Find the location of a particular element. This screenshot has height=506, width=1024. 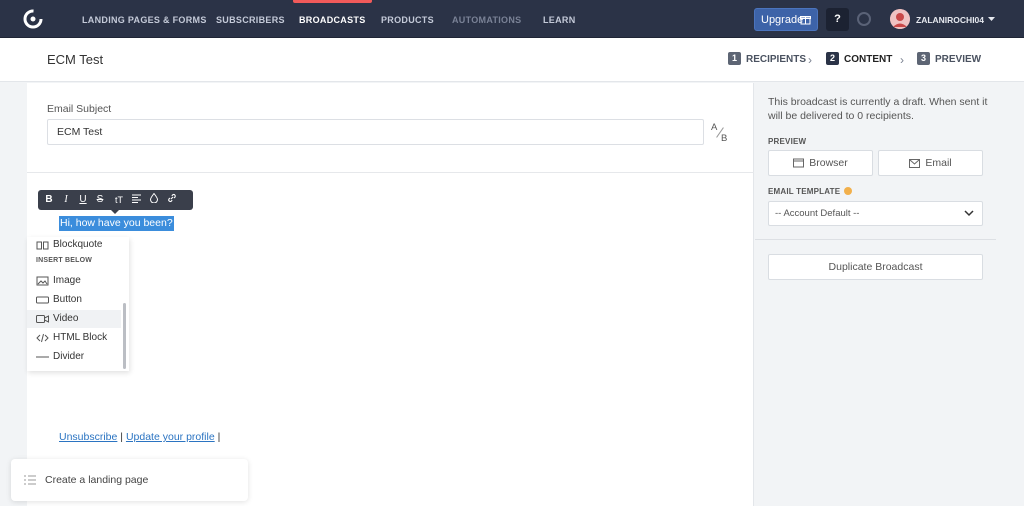

image-icon is located at coordinates (42, 281).